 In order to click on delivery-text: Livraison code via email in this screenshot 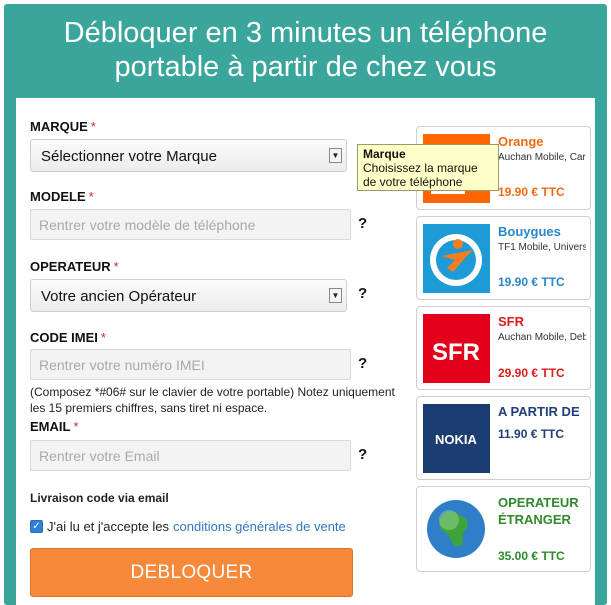, I will do `click(99, 498)`.